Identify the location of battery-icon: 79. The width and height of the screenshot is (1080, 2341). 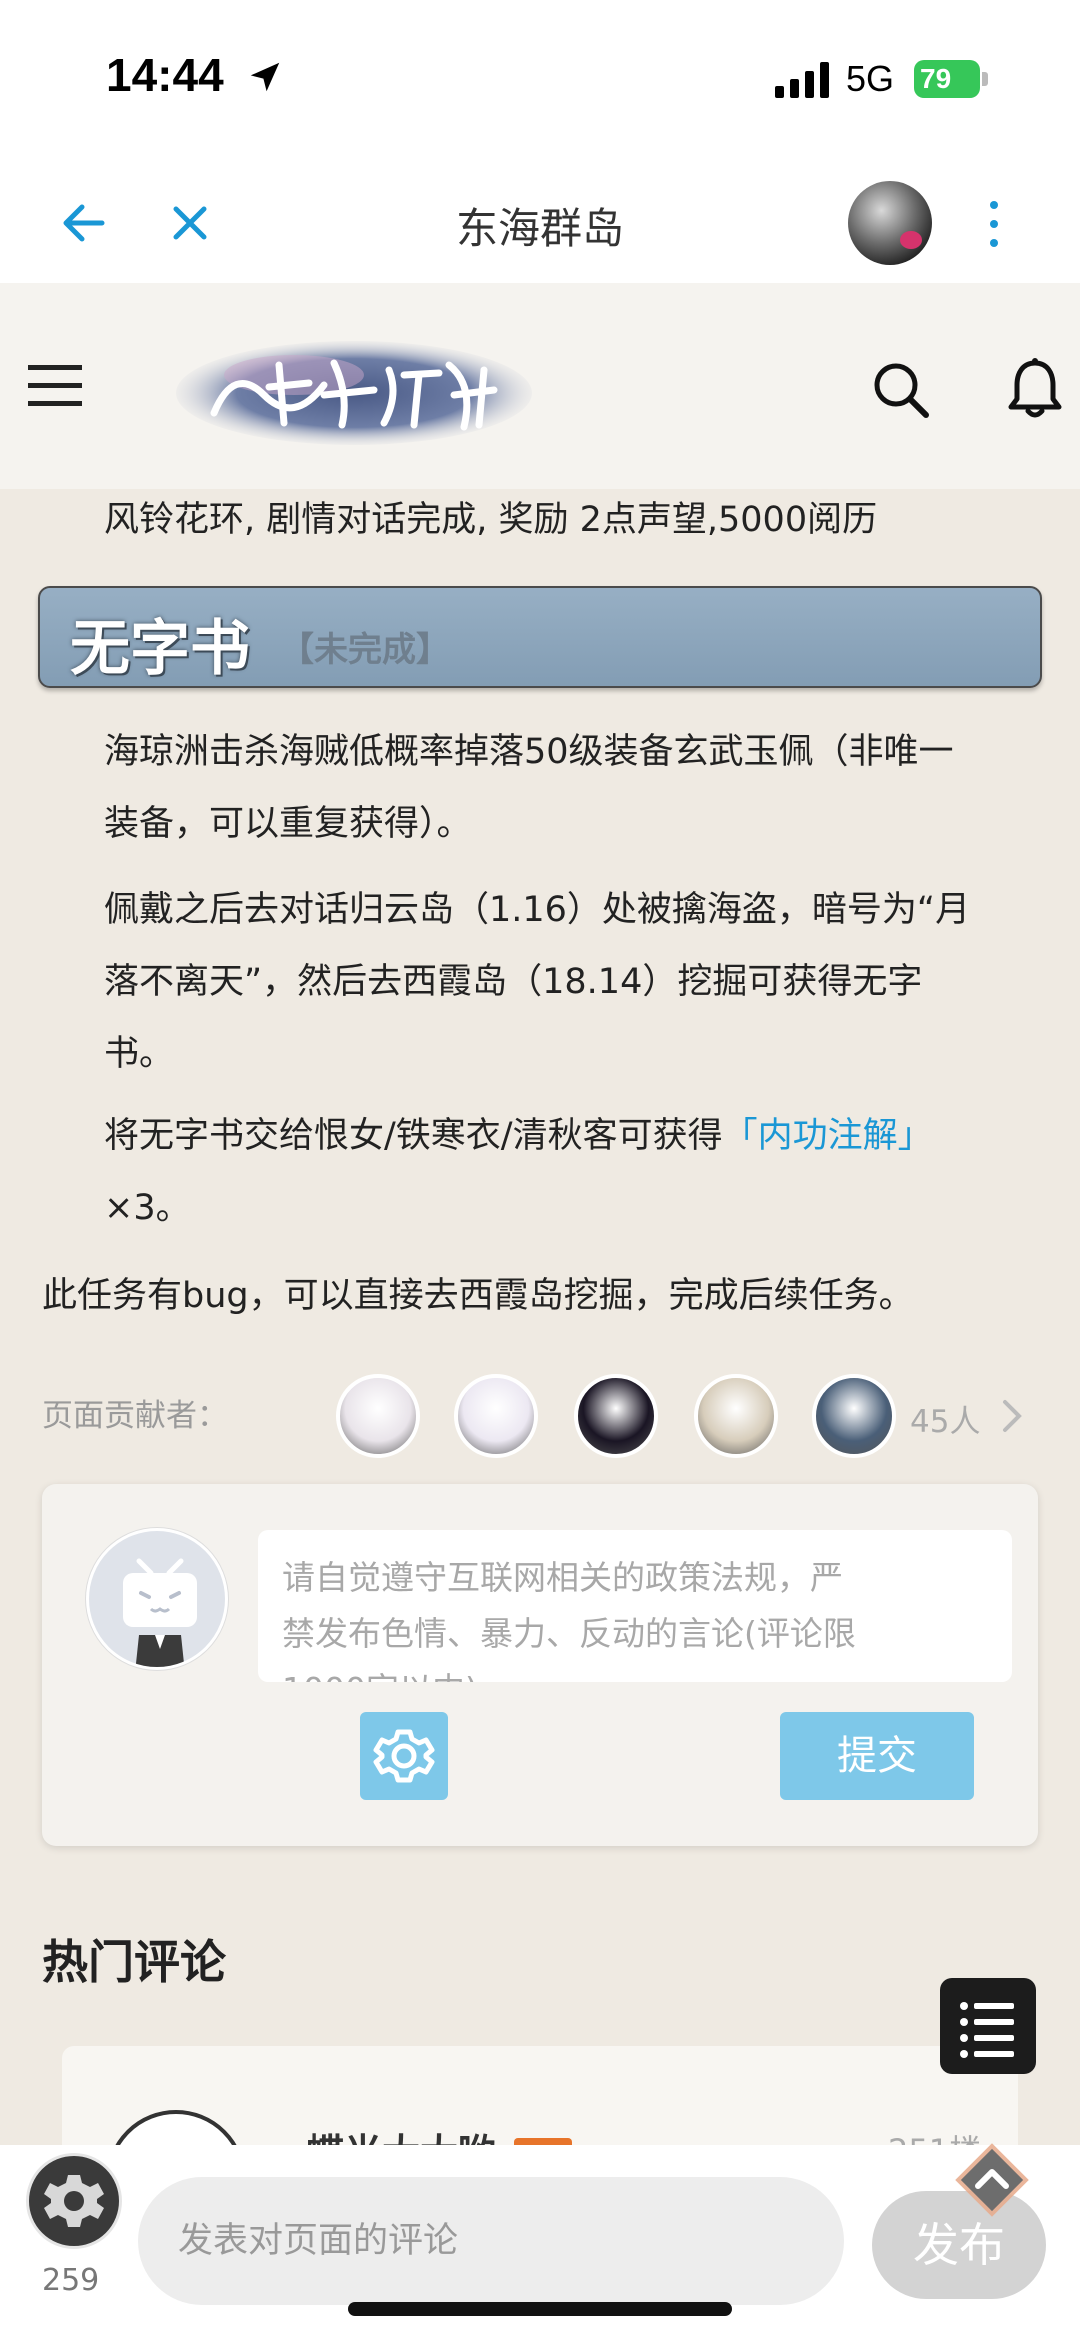
(952, 79).